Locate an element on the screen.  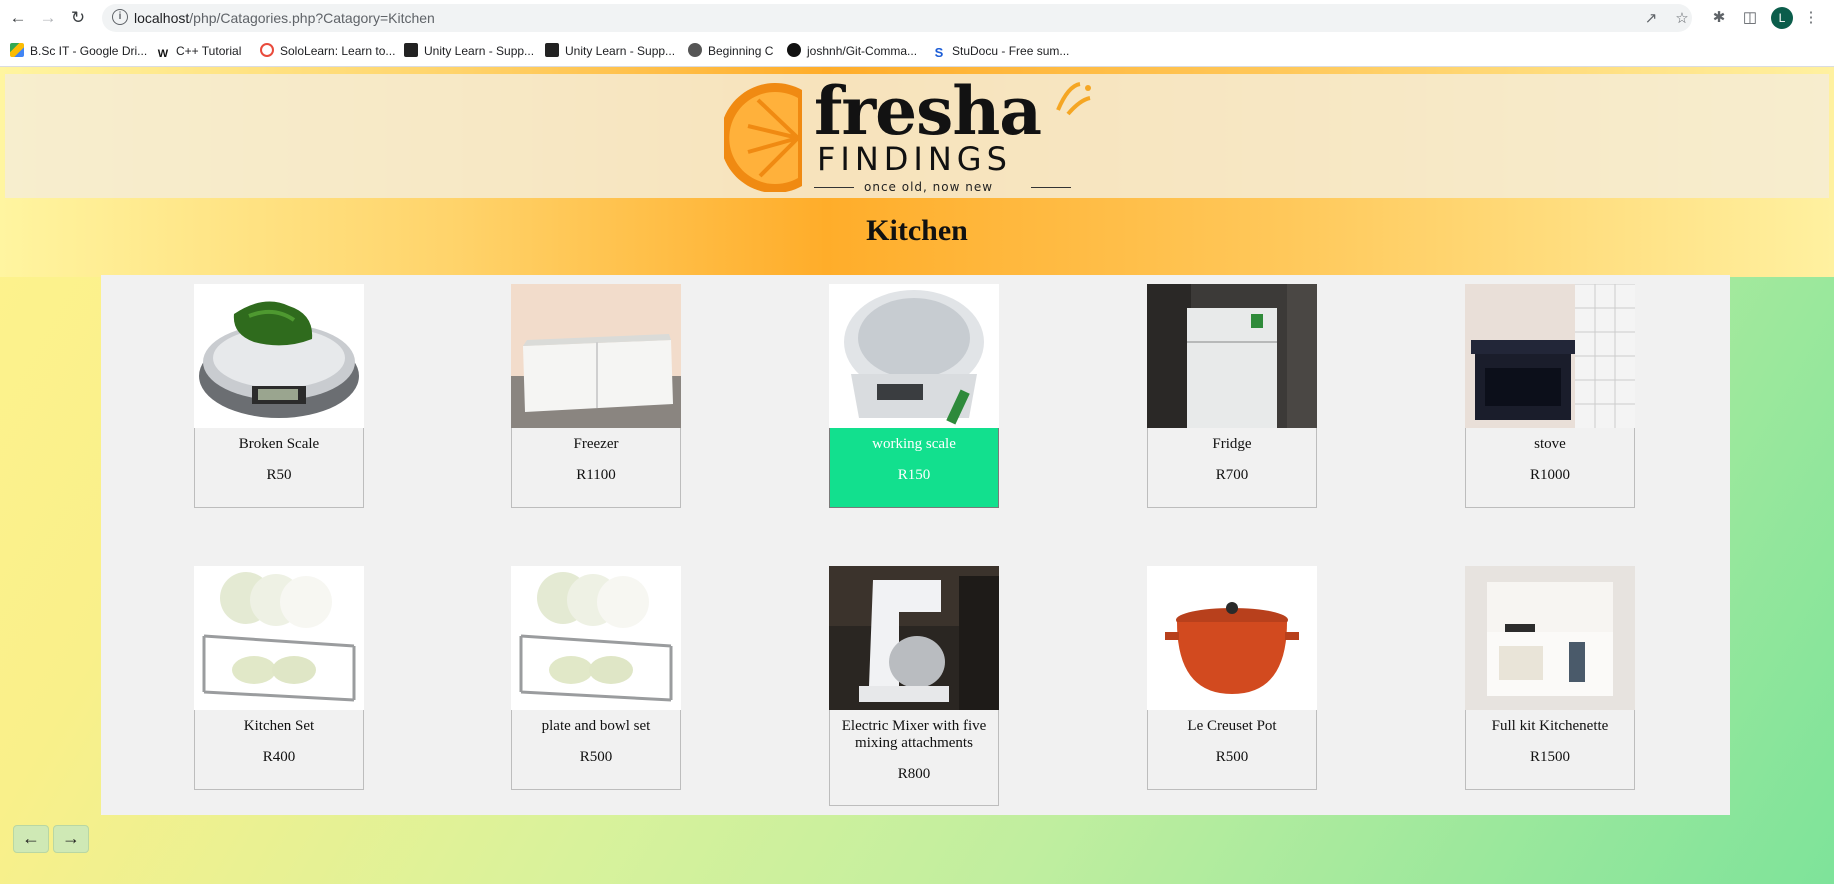
product-card: Le Creuset Pot R500 is located at coordinates (1232, 678).